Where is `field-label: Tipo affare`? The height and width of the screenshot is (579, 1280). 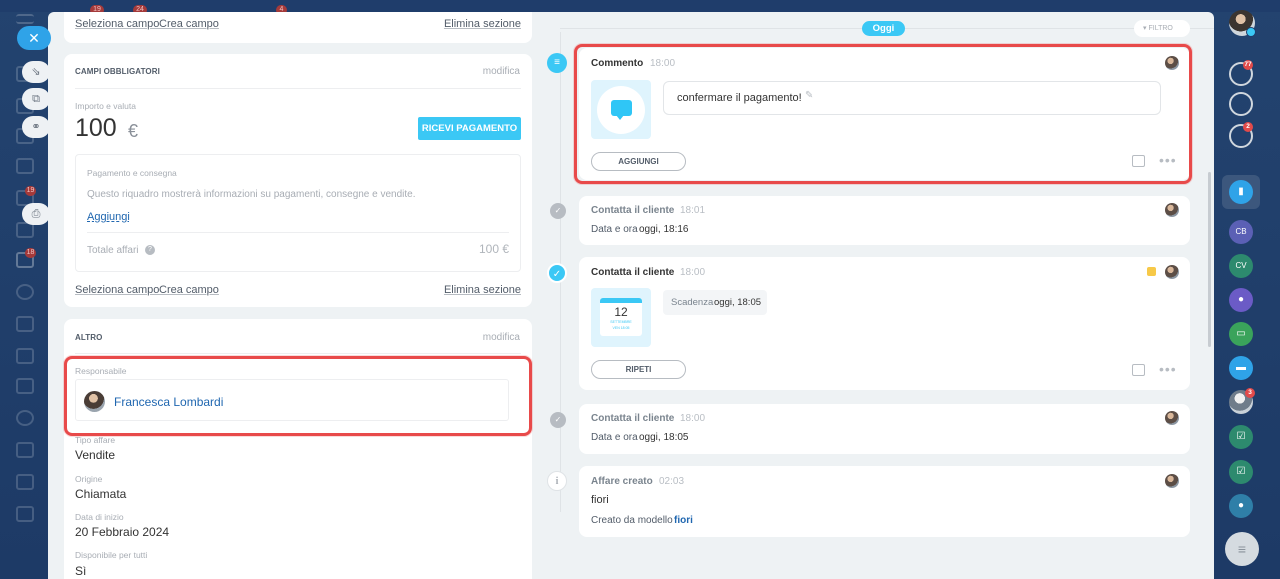 field-label: Tipo affare is located at coordinates (95, 440).